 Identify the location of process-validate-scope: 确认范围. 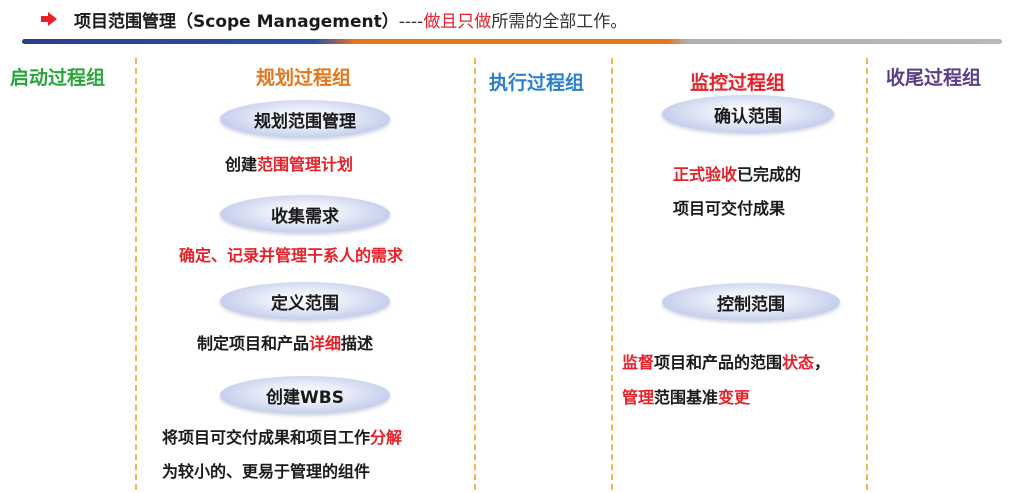
(748, 114).